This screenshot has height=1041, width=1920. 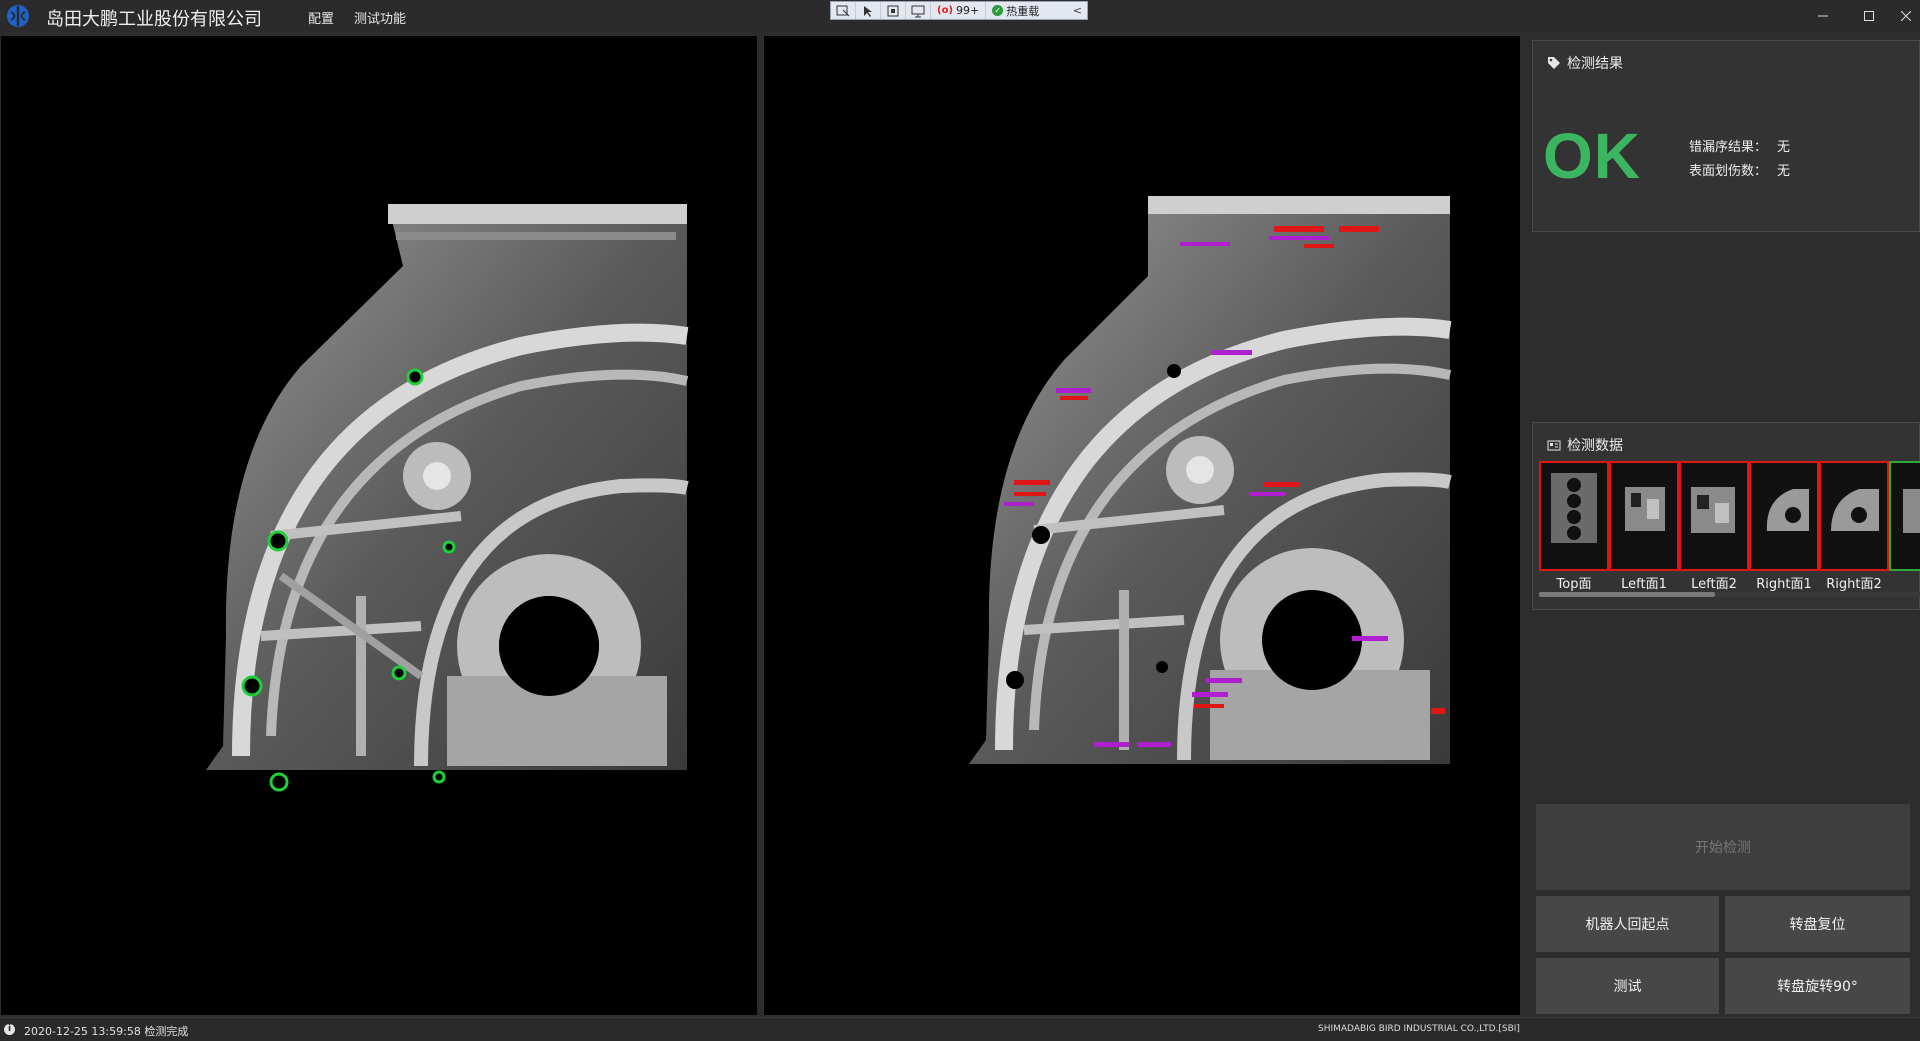 I want to click on thumbnail-right-1: Right面1, so click(x=1784, y=526).